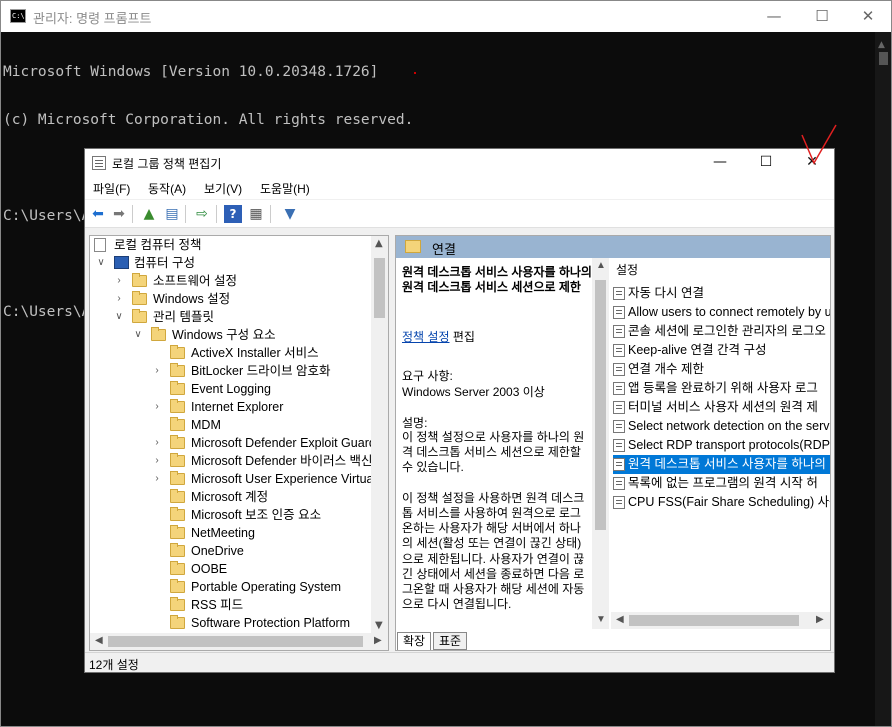  What do you see at coordinates (379, 288) in the screenshot?
I see `tree-vscroll-thumb` at bounding box center [379, 288].